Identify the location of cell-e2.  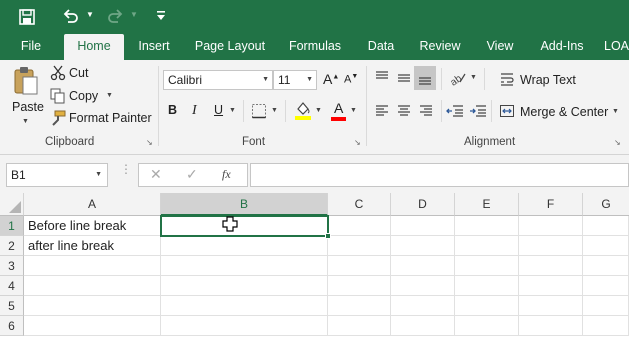
(487, 246).